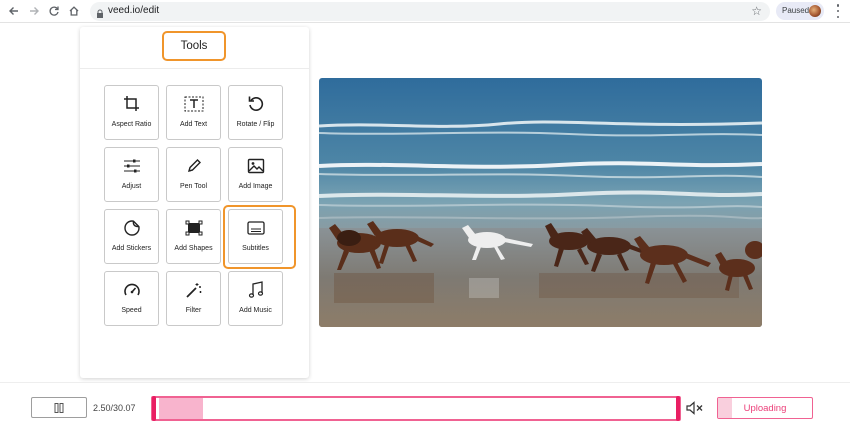  What do you see at coordinates (815, 11) in the screenshot?
I see `avatar` at bounding box center [815, 11].